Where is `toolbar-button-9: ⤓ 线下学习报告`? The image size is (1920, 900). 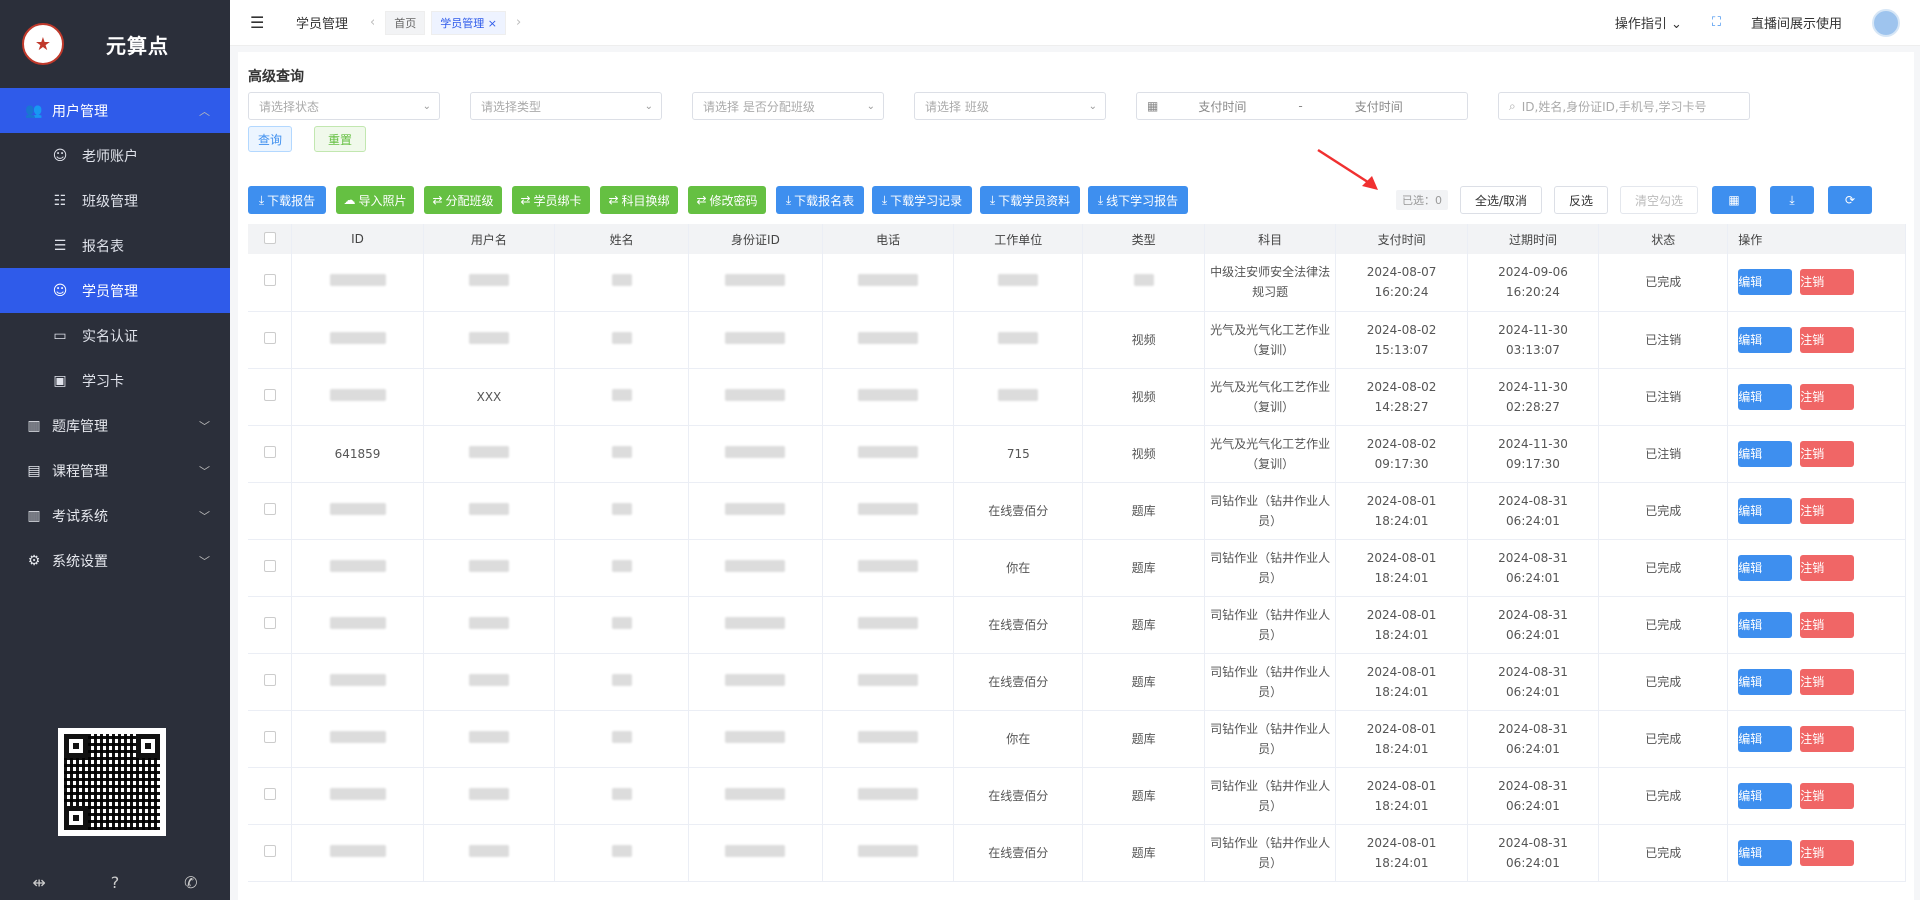 toolbar-button-9: ⤓ 线下学习报告 is located at coordinates (1138, 200).